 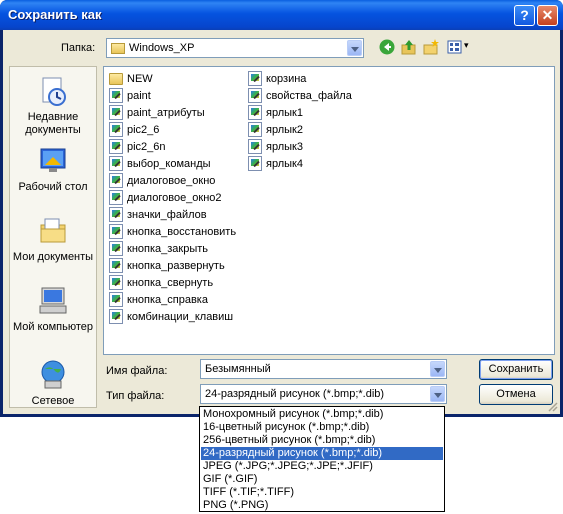 I want to click on item-name: ярлык4, so click(x=284, y=164).